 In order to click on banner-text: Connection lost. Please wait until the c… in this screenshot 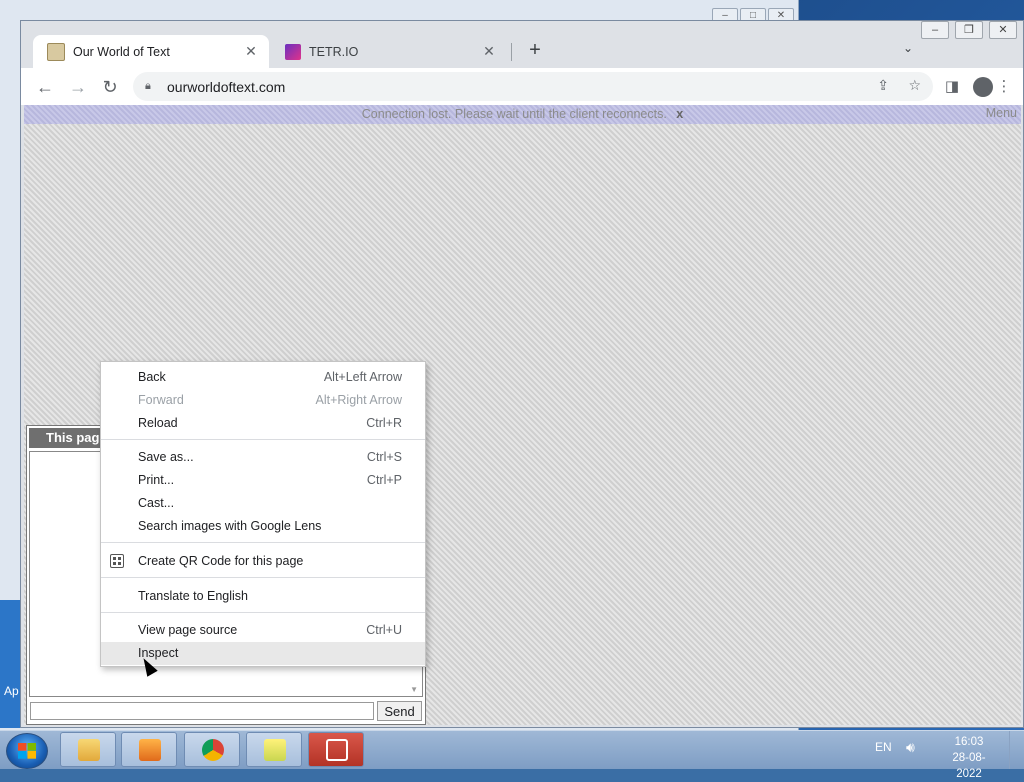, I will do `click(514, 114)`.